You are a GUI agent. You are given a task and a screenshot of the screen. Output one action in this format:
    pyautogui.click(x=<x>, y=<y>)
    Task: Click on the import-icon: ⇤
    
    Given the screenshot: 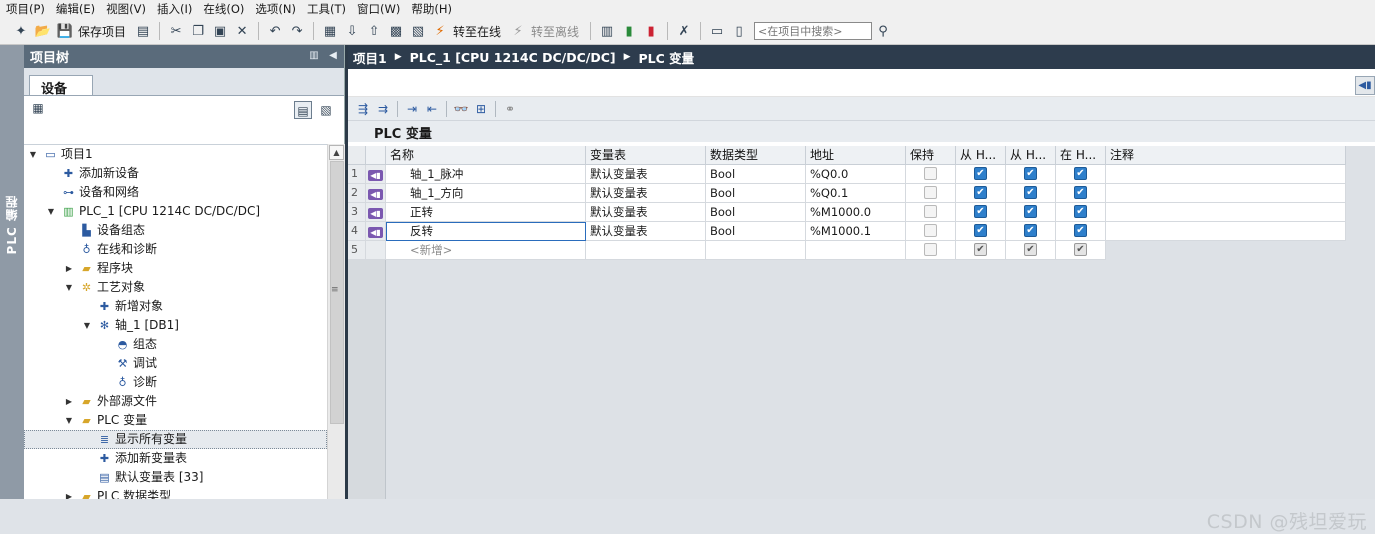 What is the action you would take?
    pyautogui.click(x=432, y=109)
    